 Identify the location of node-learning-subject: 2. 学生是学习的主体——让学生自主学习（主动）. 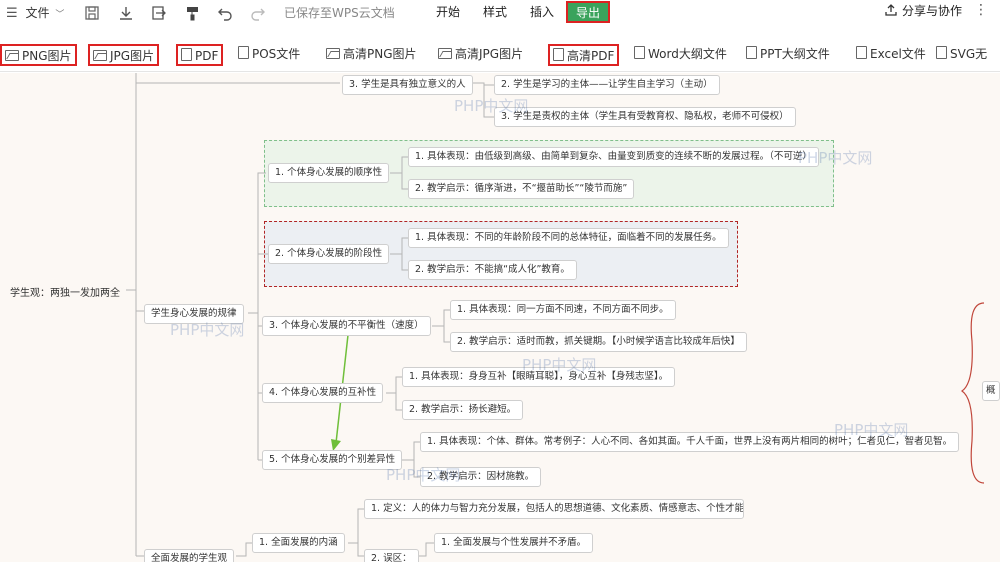
(607, 85).